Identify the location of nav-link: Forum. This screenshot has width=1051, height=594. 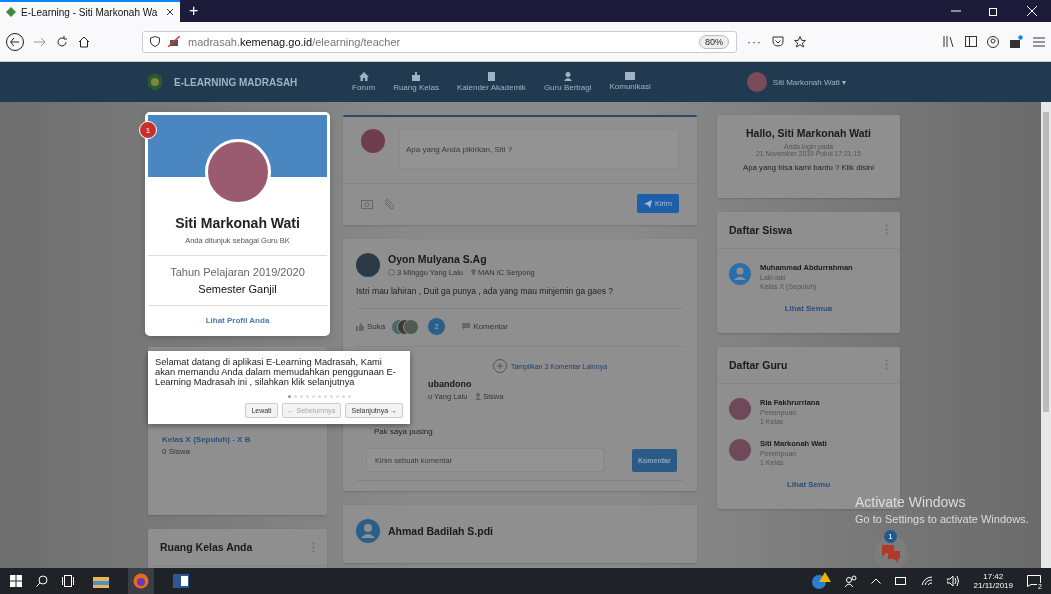
(364, 82).